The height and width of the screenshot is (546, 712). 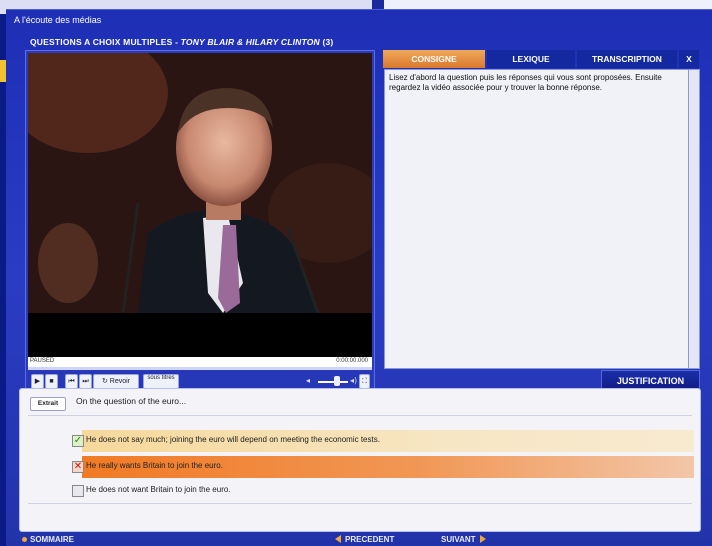 What do you see at coordinates (161, 378) in the screenshot?
I see `subtitles-label: sous titres` at bounding box center [161, 378].